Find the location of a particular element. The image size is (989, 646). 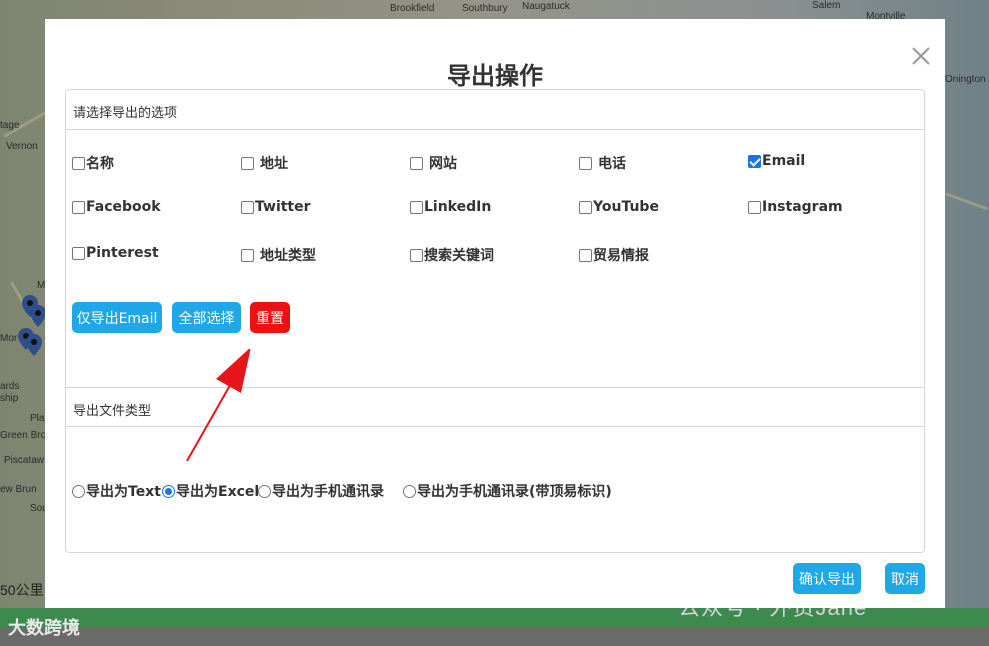

map-label: ew Brun is located at coordinates (18, 489).